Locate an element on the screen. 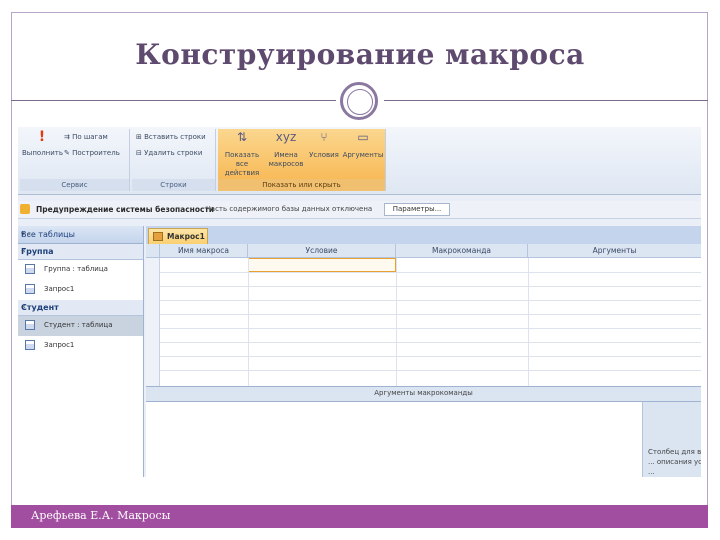 Image resolution: width=720 pixels, height=540 pixels. slide-footer: Арефьева Е.А. Макросы is located at coordinates (359, 516).